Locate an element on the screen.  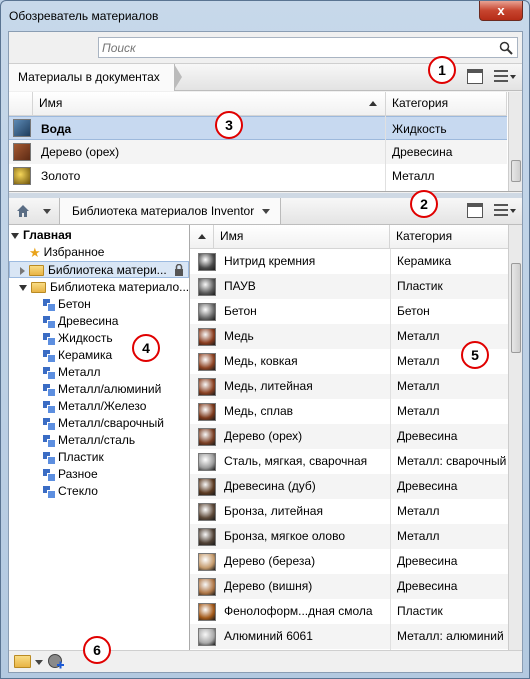
search-box is located at coordinates (308, 47).